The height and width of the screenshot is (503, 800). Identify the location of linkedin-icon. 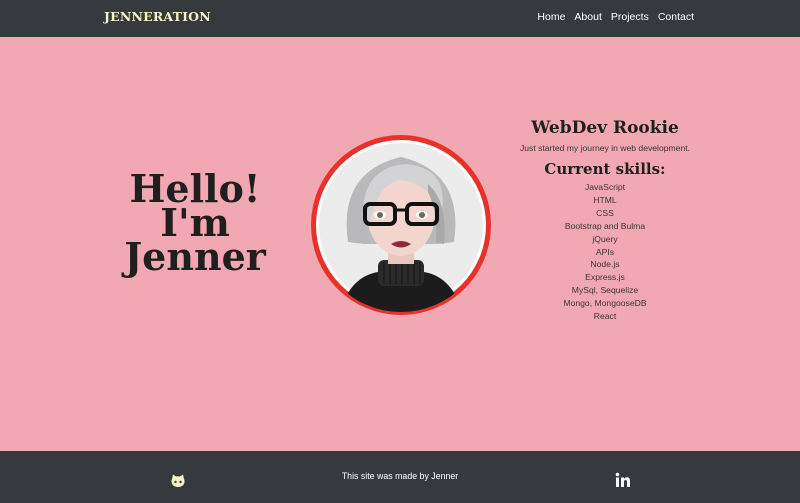
(623, 480).